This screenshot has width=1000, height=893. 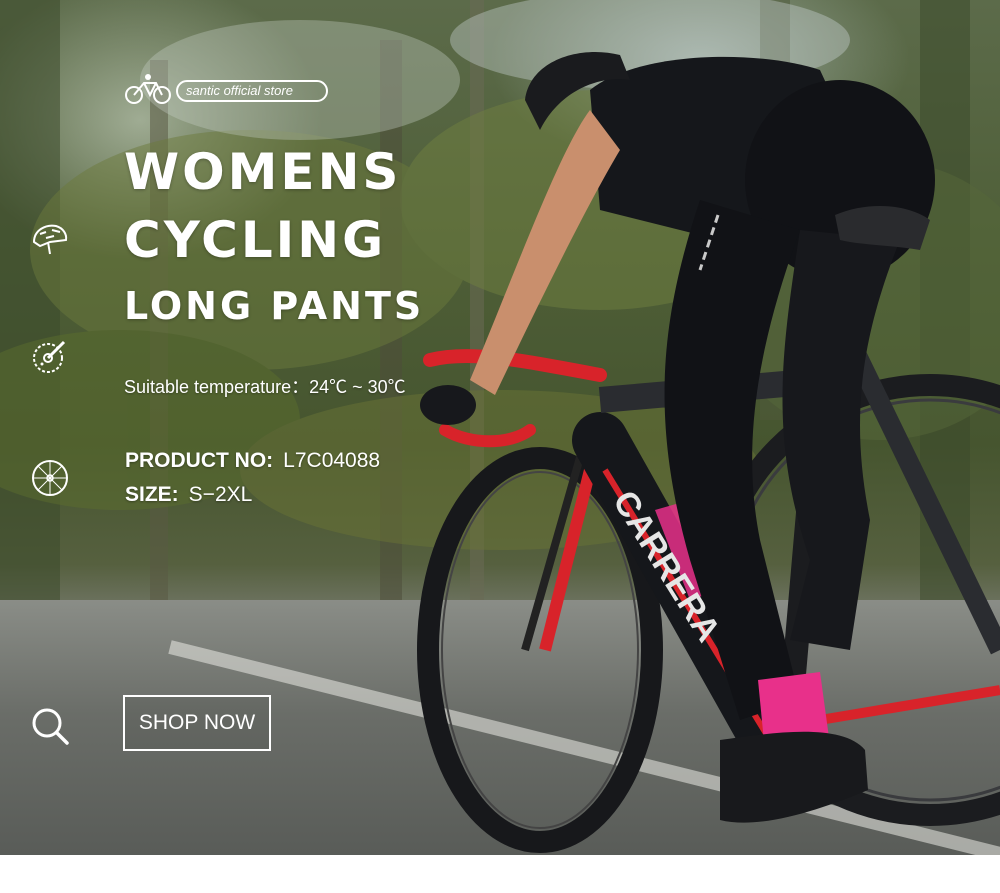 What do you see at coordinates (263, 172) in the screenshot?
I see `headline-line-1: WOMENS` at bounding box center [263, 172].